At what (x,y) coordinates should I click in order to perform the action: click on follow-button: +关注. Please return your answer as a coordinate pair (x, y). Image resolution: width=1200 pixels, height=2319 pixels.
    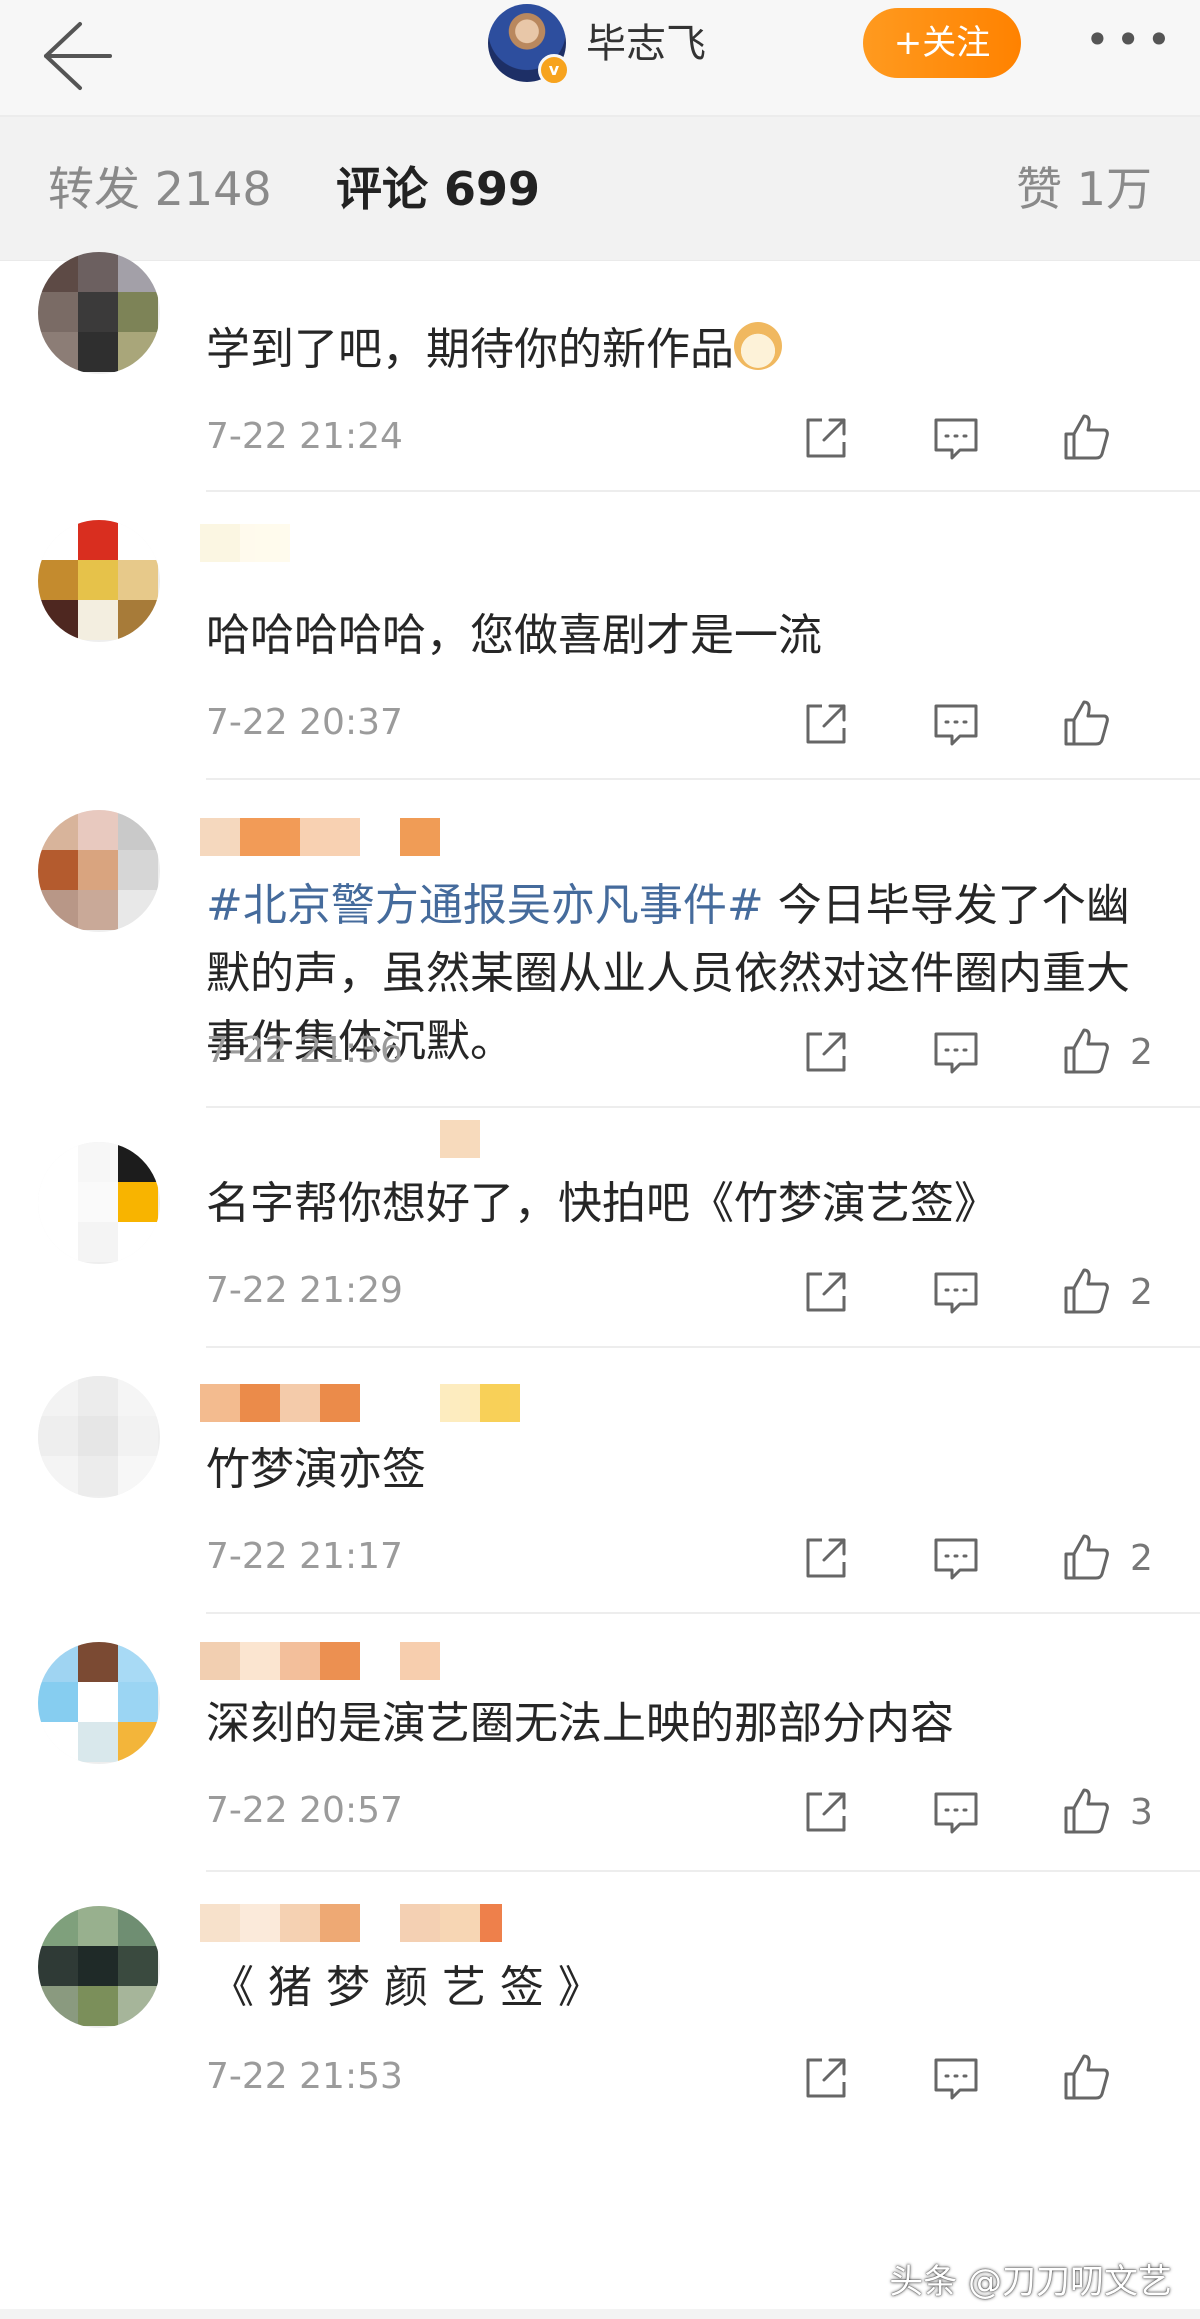
    Looking at the image, I should click on (942, 43).